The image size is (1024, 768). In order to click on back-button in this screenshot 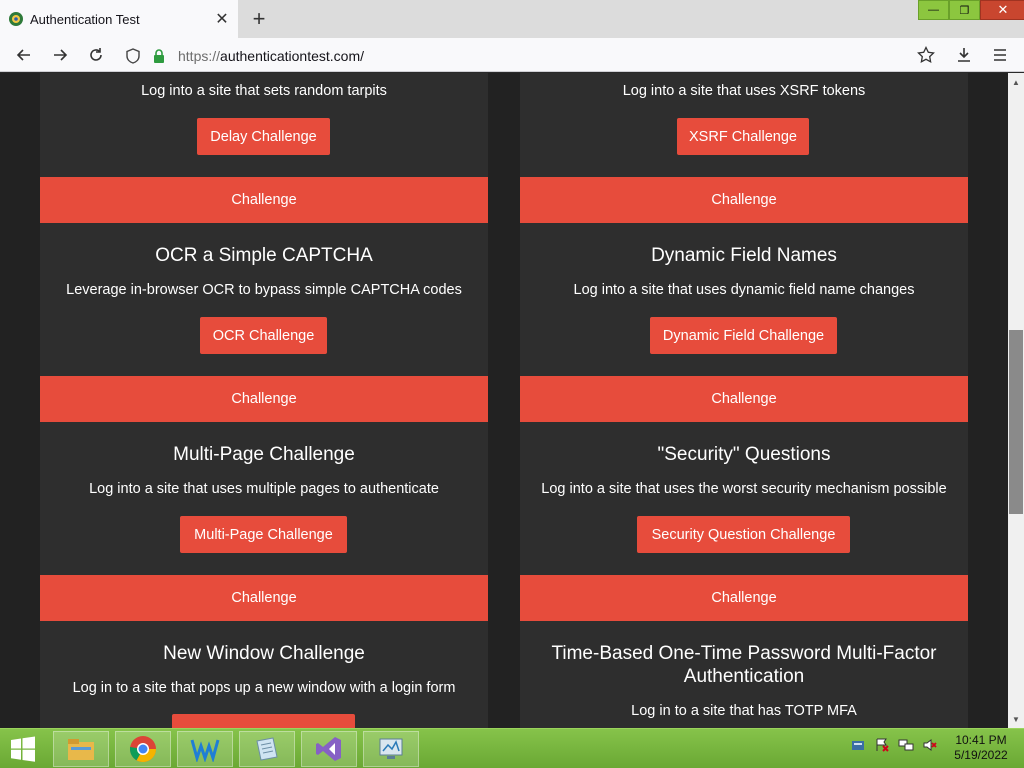, I will do `click(24, 55)`.